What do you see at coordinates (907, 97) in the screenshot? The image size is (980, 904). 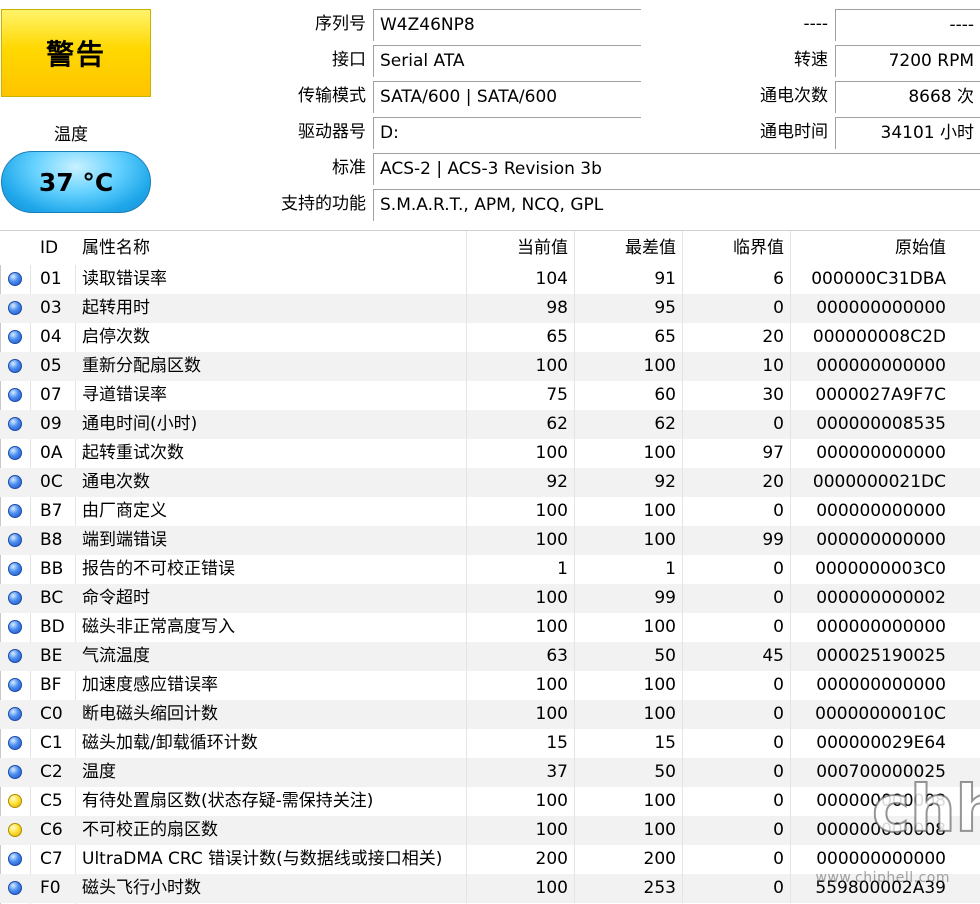 I see `power-on-count-value: 8668 次` at bounding box center [907, 97].